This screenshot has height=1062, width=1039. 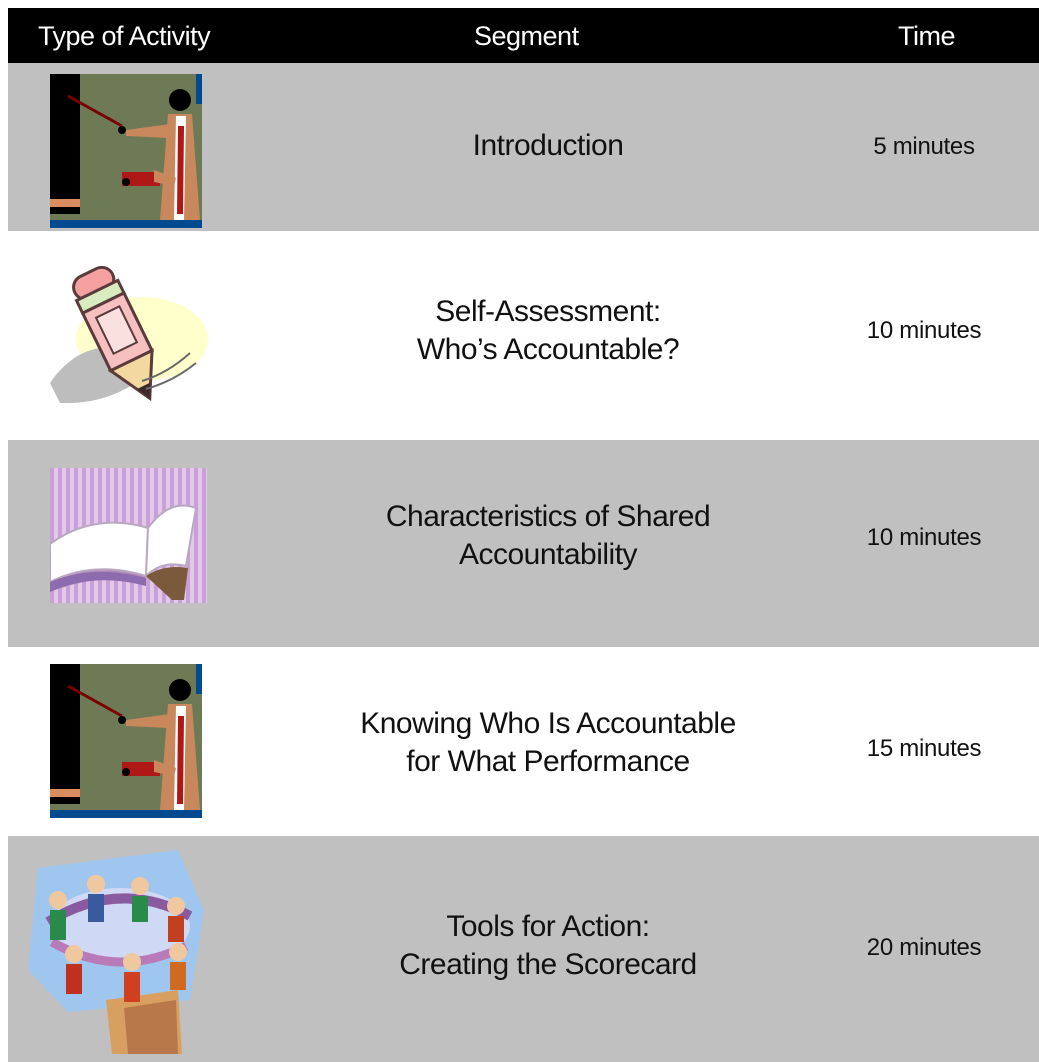 What do you see at coordinates (548, 926) in the screenshot?
I see `segment-line: Tools for Action:` at bounding box center [548, 926].